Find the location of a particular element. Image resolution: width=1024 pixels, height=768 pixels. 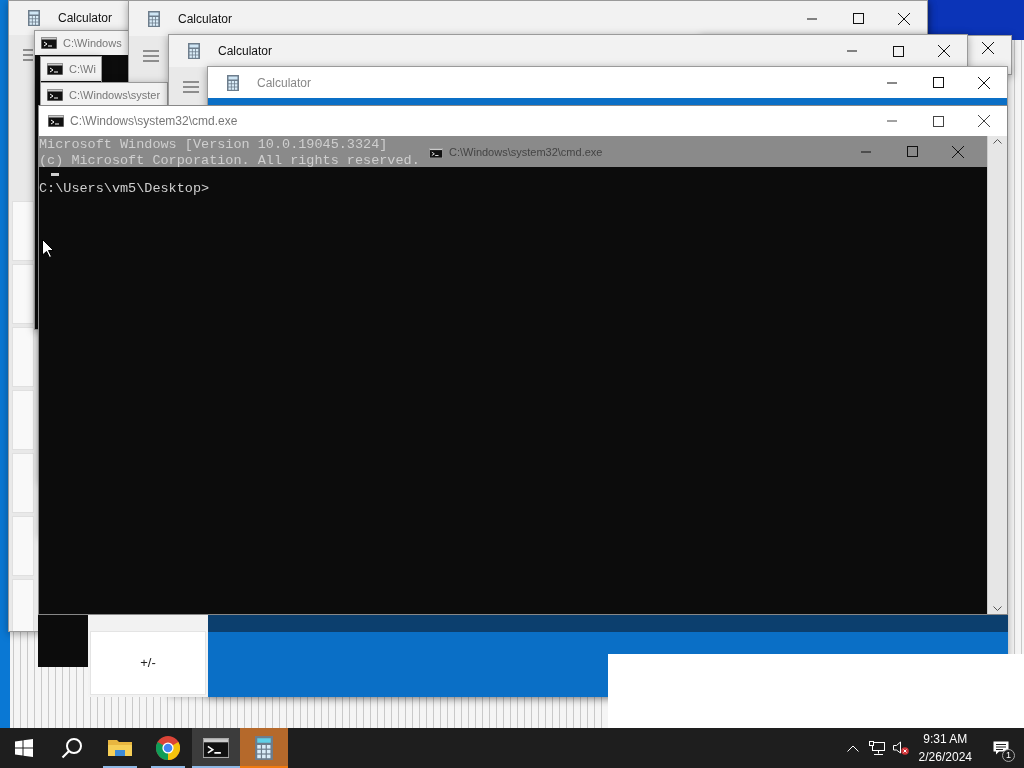

console-text: (c) Microsoft Corporation. All rights reserved. is located at coordinates (229, 161).